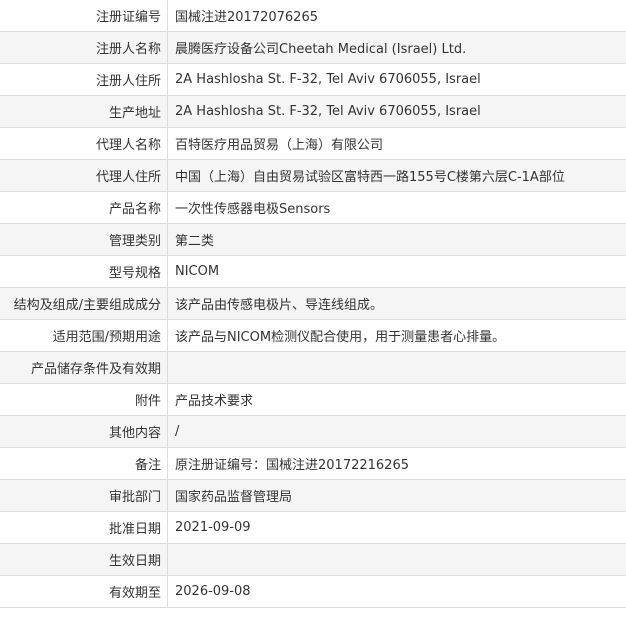 The width and height of the screenshot is (626, 619). Describe the element at coordinates (84, 495) in the screenshot. I see `field-label: 审批部门` at that location.